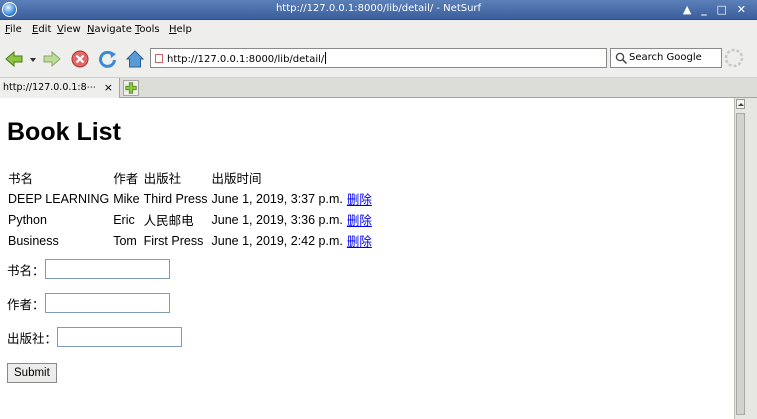  Describe the element at coordinates (723, 9) in the screenshot. I see `maximize-window-icon: □` at that location.